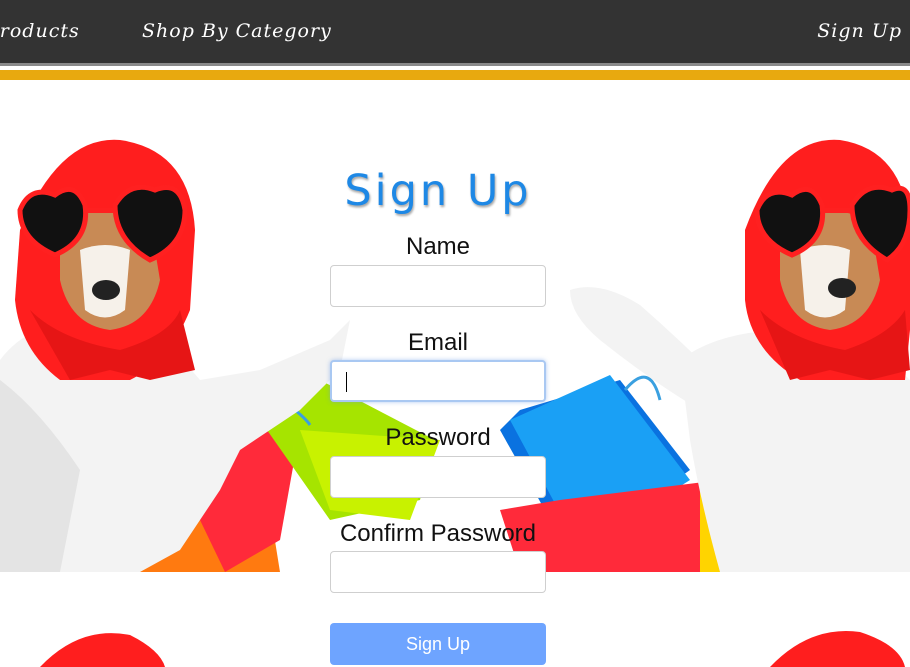  I want to click on top-navbar: Products Shop By Category Sign Up, so click(455, 33).